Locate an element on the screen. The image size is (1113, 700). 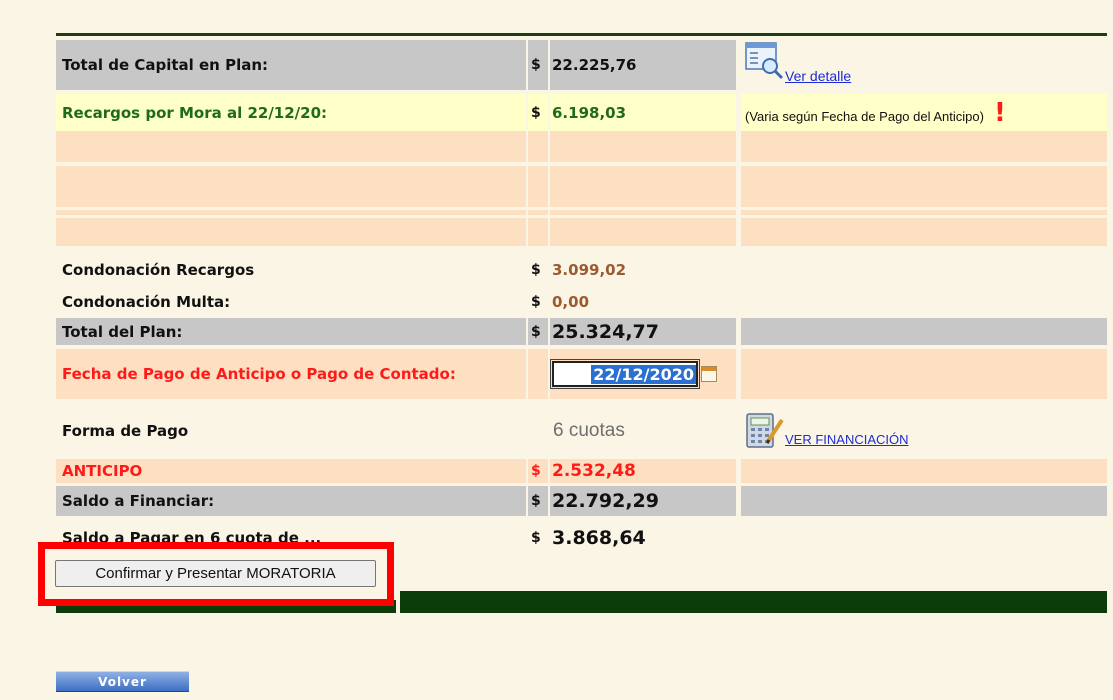
total-plan-row: Total del Plan: $ 25.324,77 is located at coordinates (581, 331).